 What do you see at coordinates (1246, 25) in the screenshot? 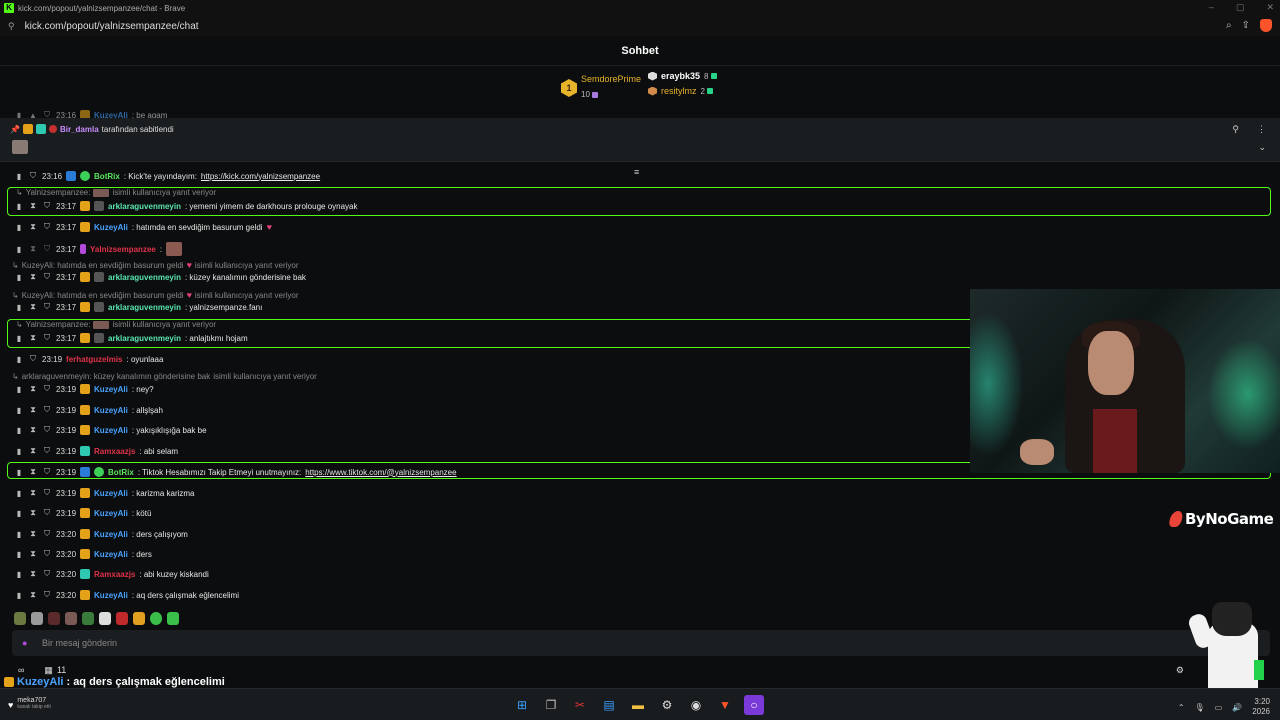
I see `share-icon: ⇪` at bounding box center [1246, 25].